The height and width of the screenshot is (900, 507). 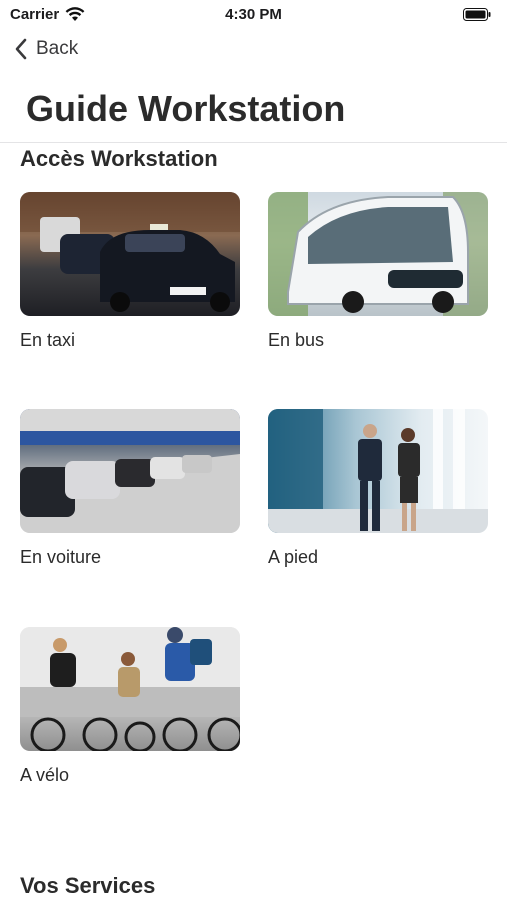 I want to click on back-label: Back, so click(x=57, y=48).